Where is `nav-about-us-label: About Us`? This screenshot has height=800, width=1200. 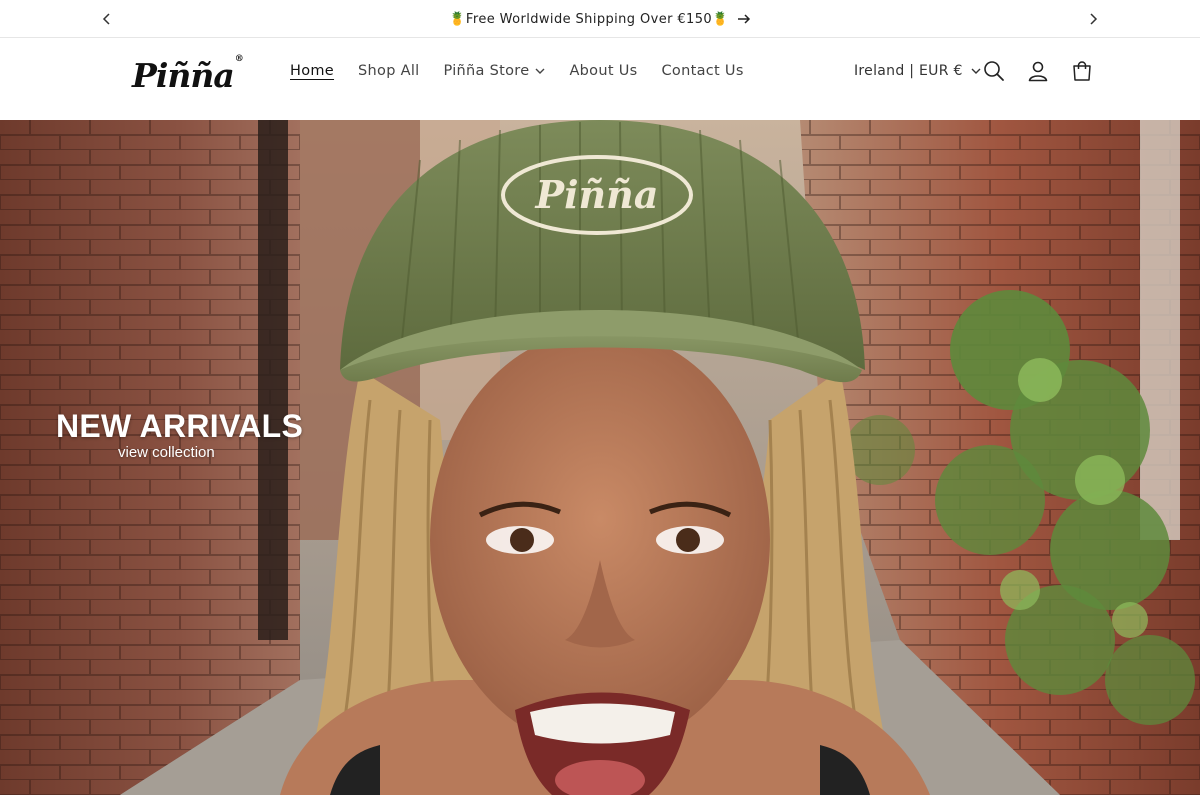 nav-about-us-label: About Us is located at coordinates (603, 71).